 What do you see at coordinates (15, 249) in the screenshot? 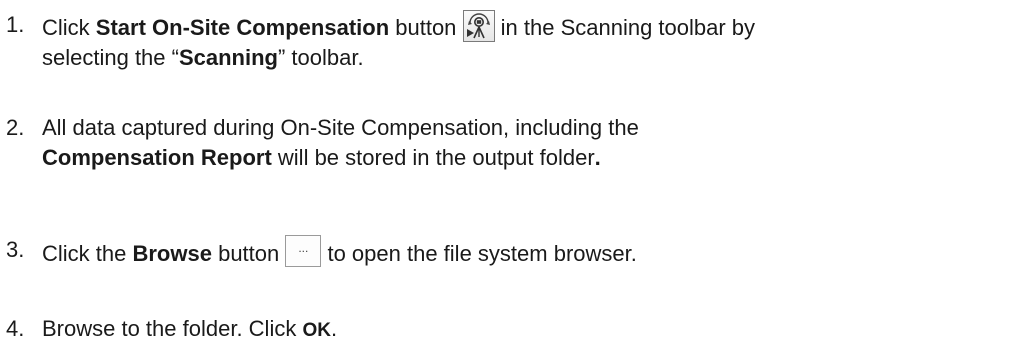
I see `step-number: 3.` at bounding box center [15, 249].